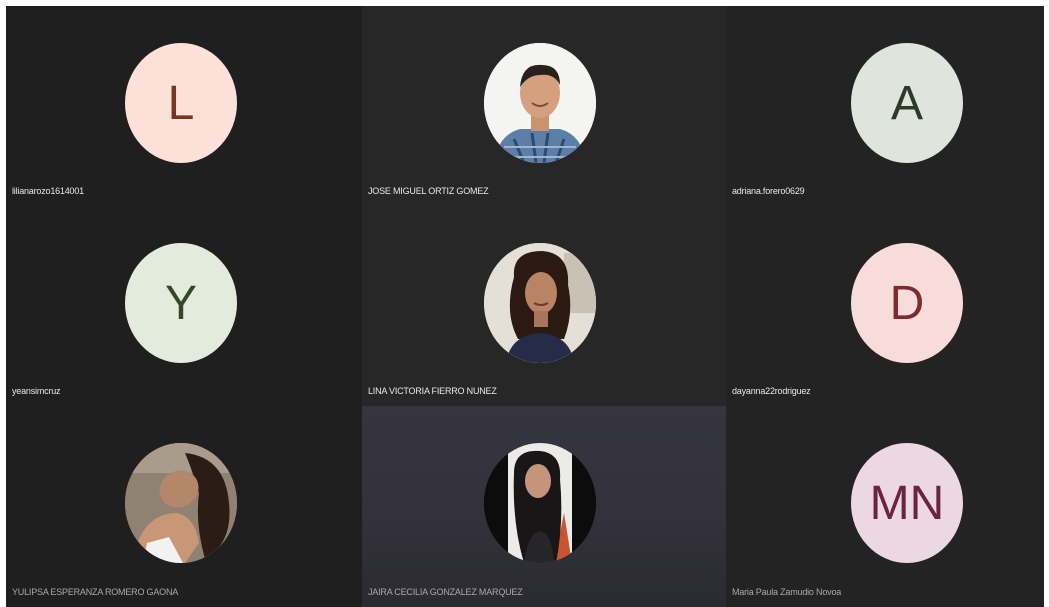 This screenshot has width=1049, height=607. I want to click on participant-tile-4: Y yeansimcruz, so click(184, 306).